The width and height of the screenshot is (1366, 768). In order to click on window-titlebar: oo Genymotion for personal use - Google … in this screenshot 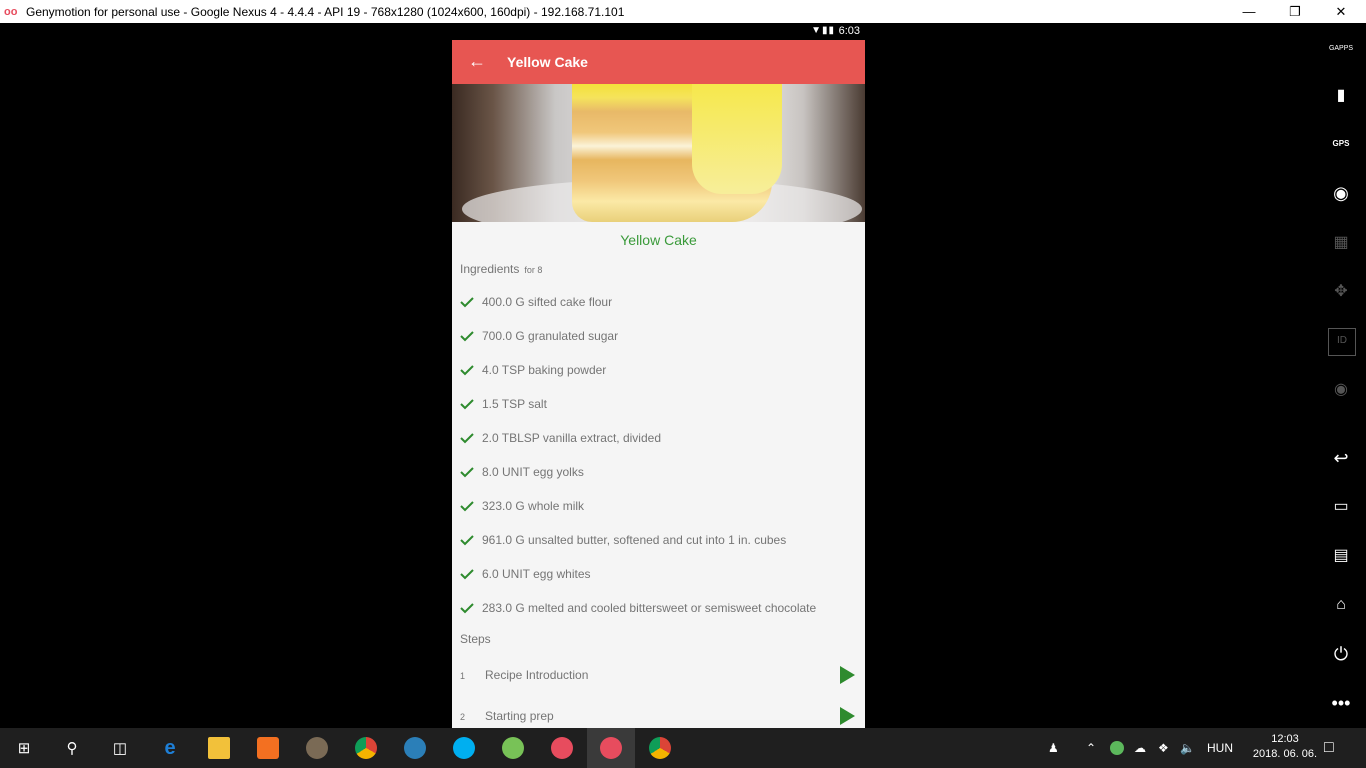, I will do `click(683, 11)`.